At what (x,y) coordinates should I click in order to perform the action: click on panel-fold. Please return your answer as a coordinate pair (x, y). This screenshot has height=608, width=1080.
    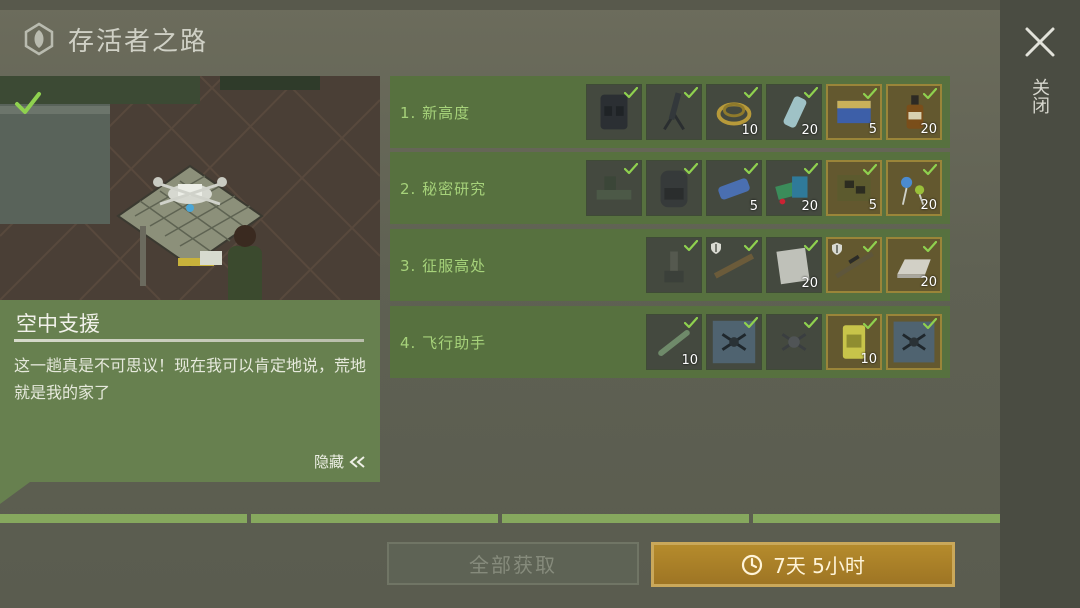
    Looking at the image, I should click on (15, 493).